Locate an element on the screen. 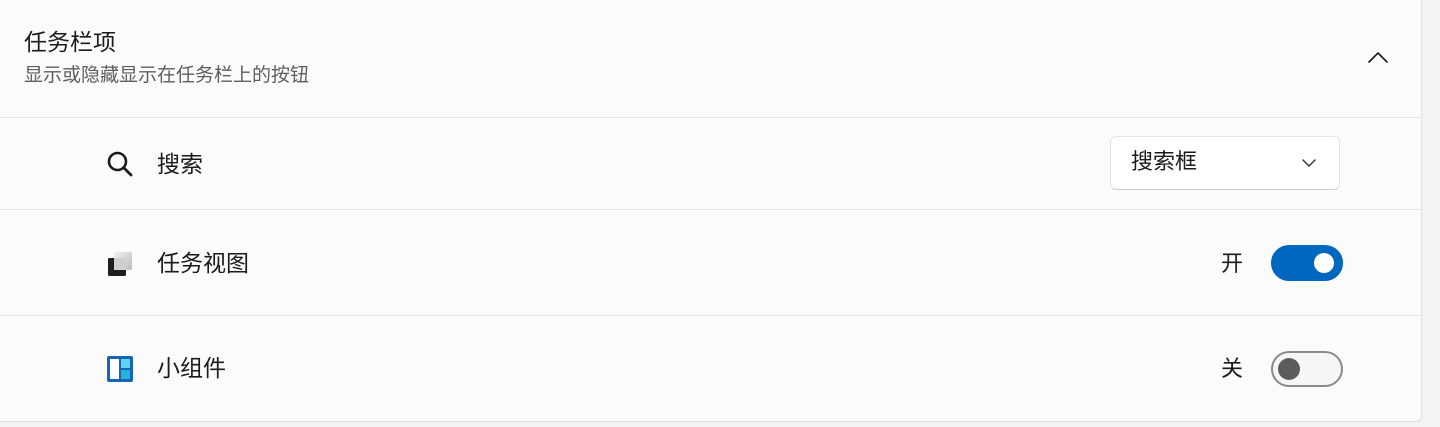  section-title: 任务栏项 is located at coordinates (70, 43).